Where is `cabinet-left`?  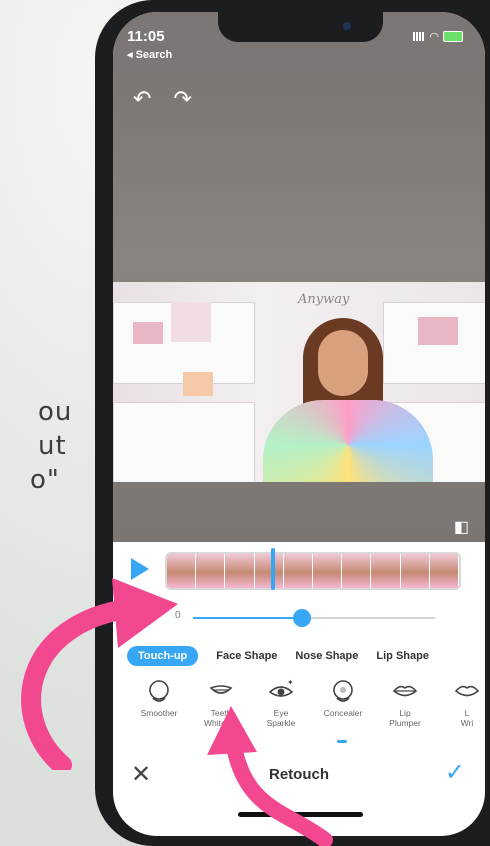 cabinet-left is located at coordinates (184, 442).